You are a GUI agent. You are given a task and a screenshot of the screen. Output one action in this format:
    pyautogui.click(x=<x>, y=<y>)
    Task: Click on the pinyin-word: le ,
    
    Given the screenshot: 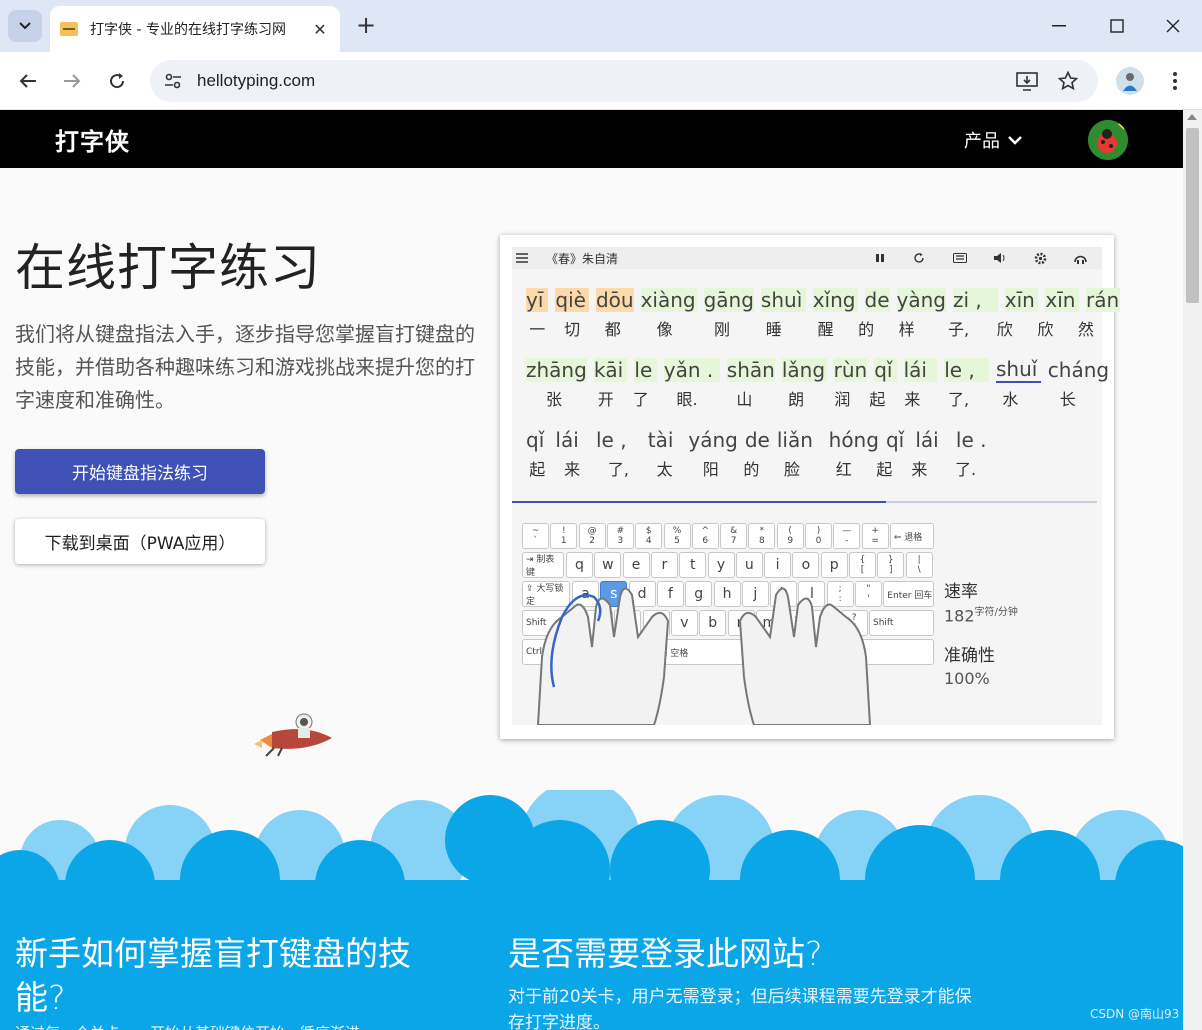 What is the action you would take?
    pyautogui.click(x=611, y=440)
    